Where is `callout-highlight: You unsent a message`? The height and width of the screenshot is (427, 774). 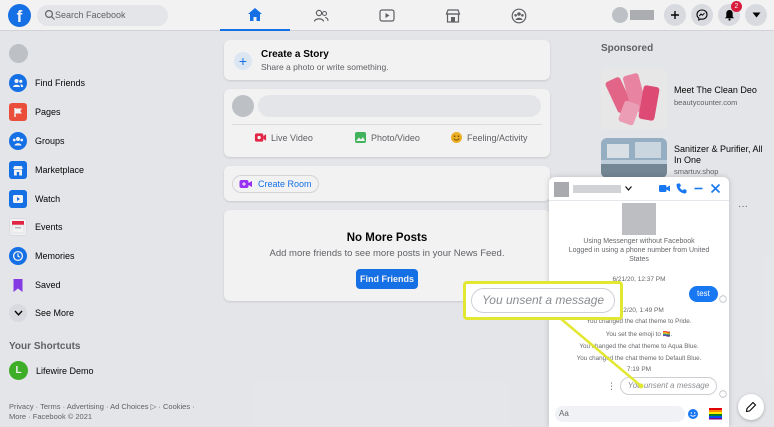 callout-highlight: You unsent a message is located at coordinates (543, 300).